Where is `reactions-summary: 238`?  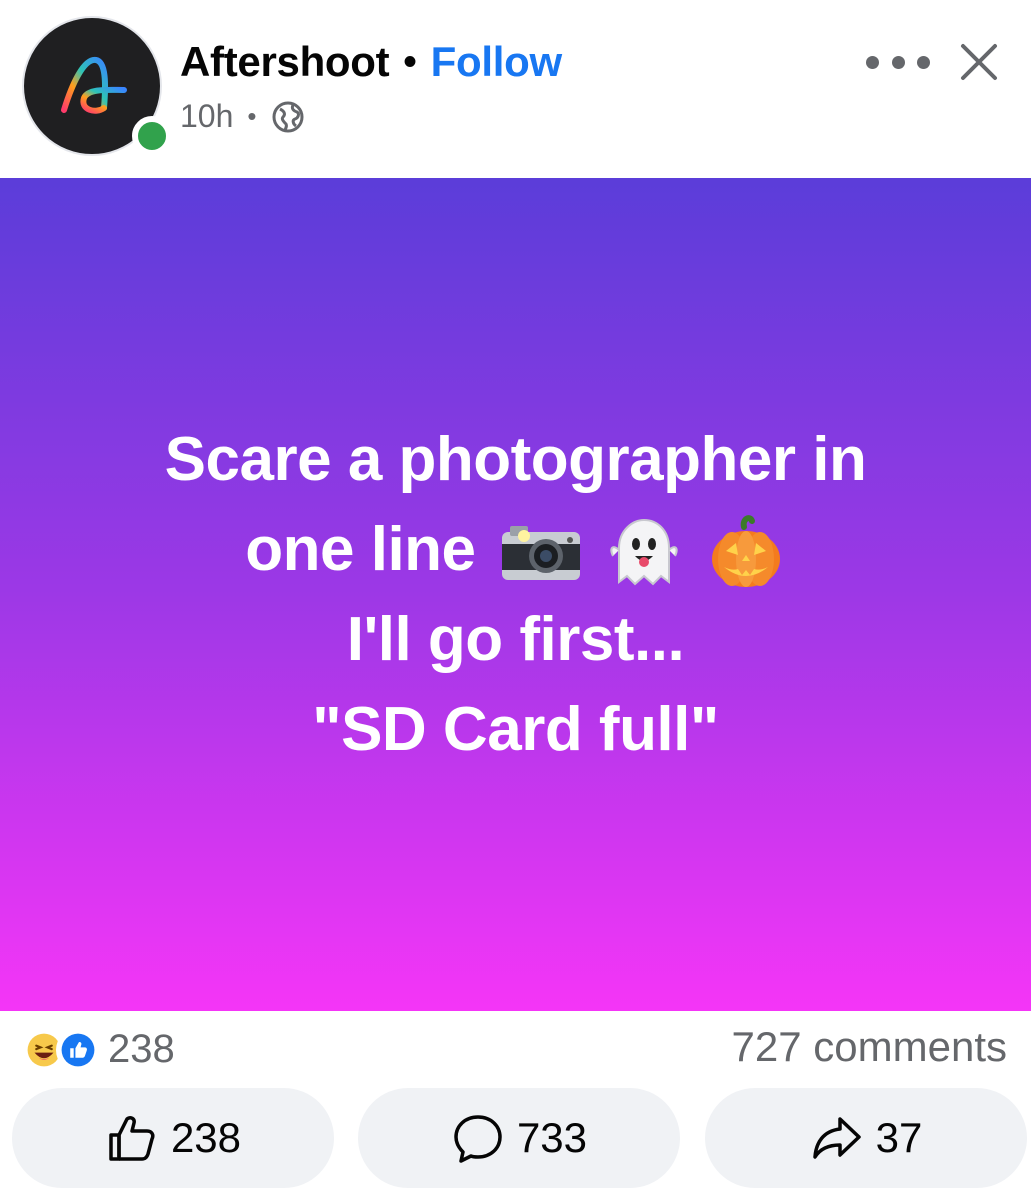
reactions-summary: 238 is located at coordinates (98, 1049).